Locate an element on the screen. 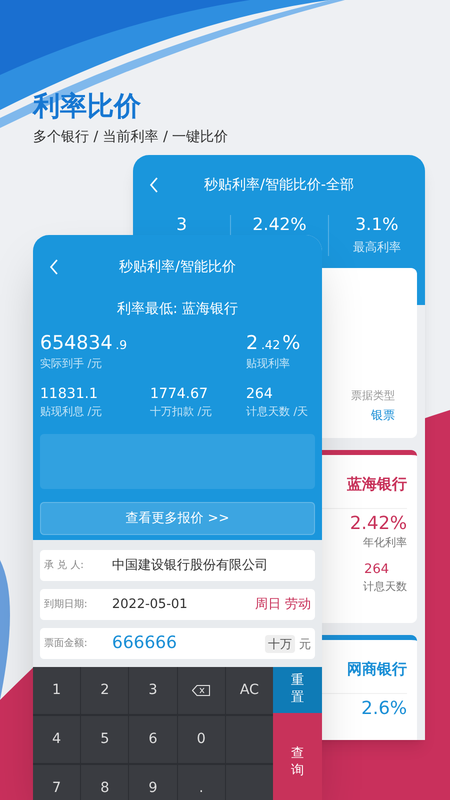 The image size is (450, 800). stat-value: 3 is located at coordinates (182, 225).